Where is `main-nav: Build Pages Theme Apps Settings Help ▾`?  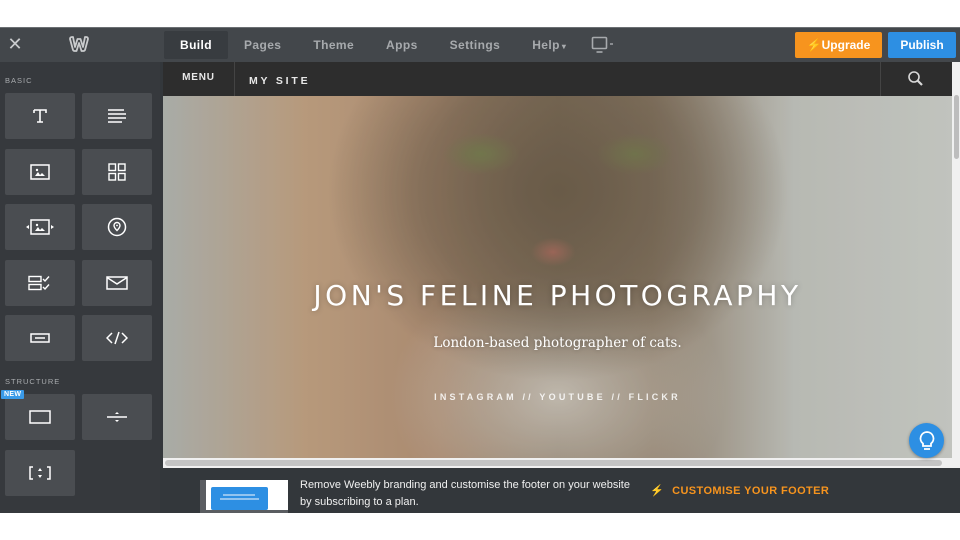 main-nav: Build Pages Theme Apps Settings Help ▾ is located at coordinates (373, 45).